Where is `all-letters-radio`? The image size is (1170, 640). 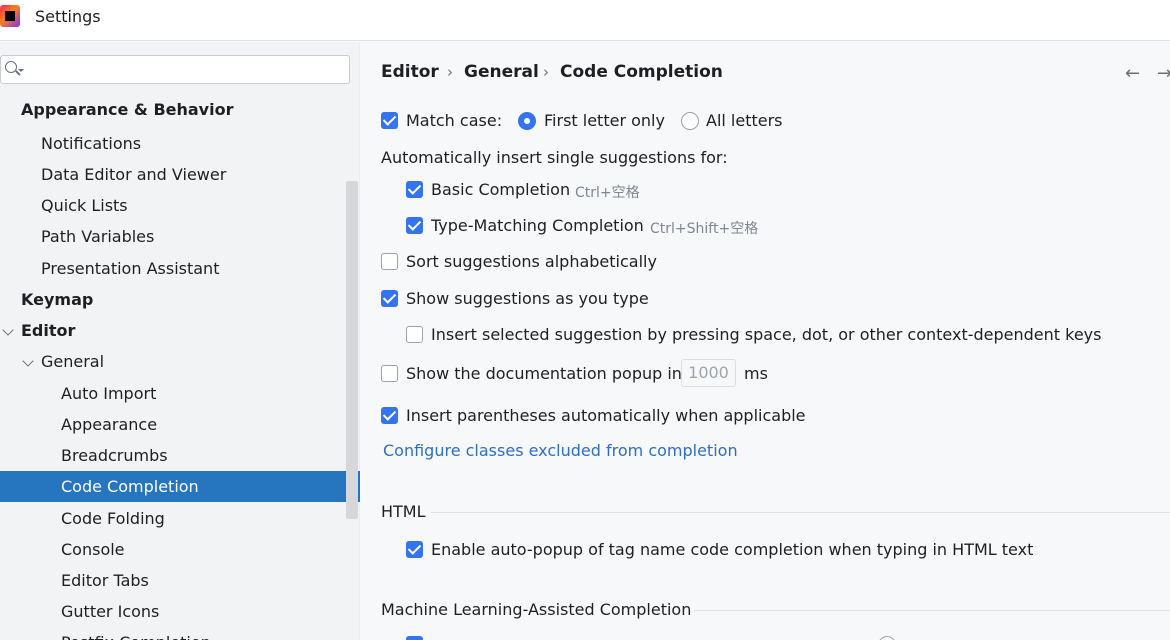
all-letters-radio is located at coordinates (690, 121).